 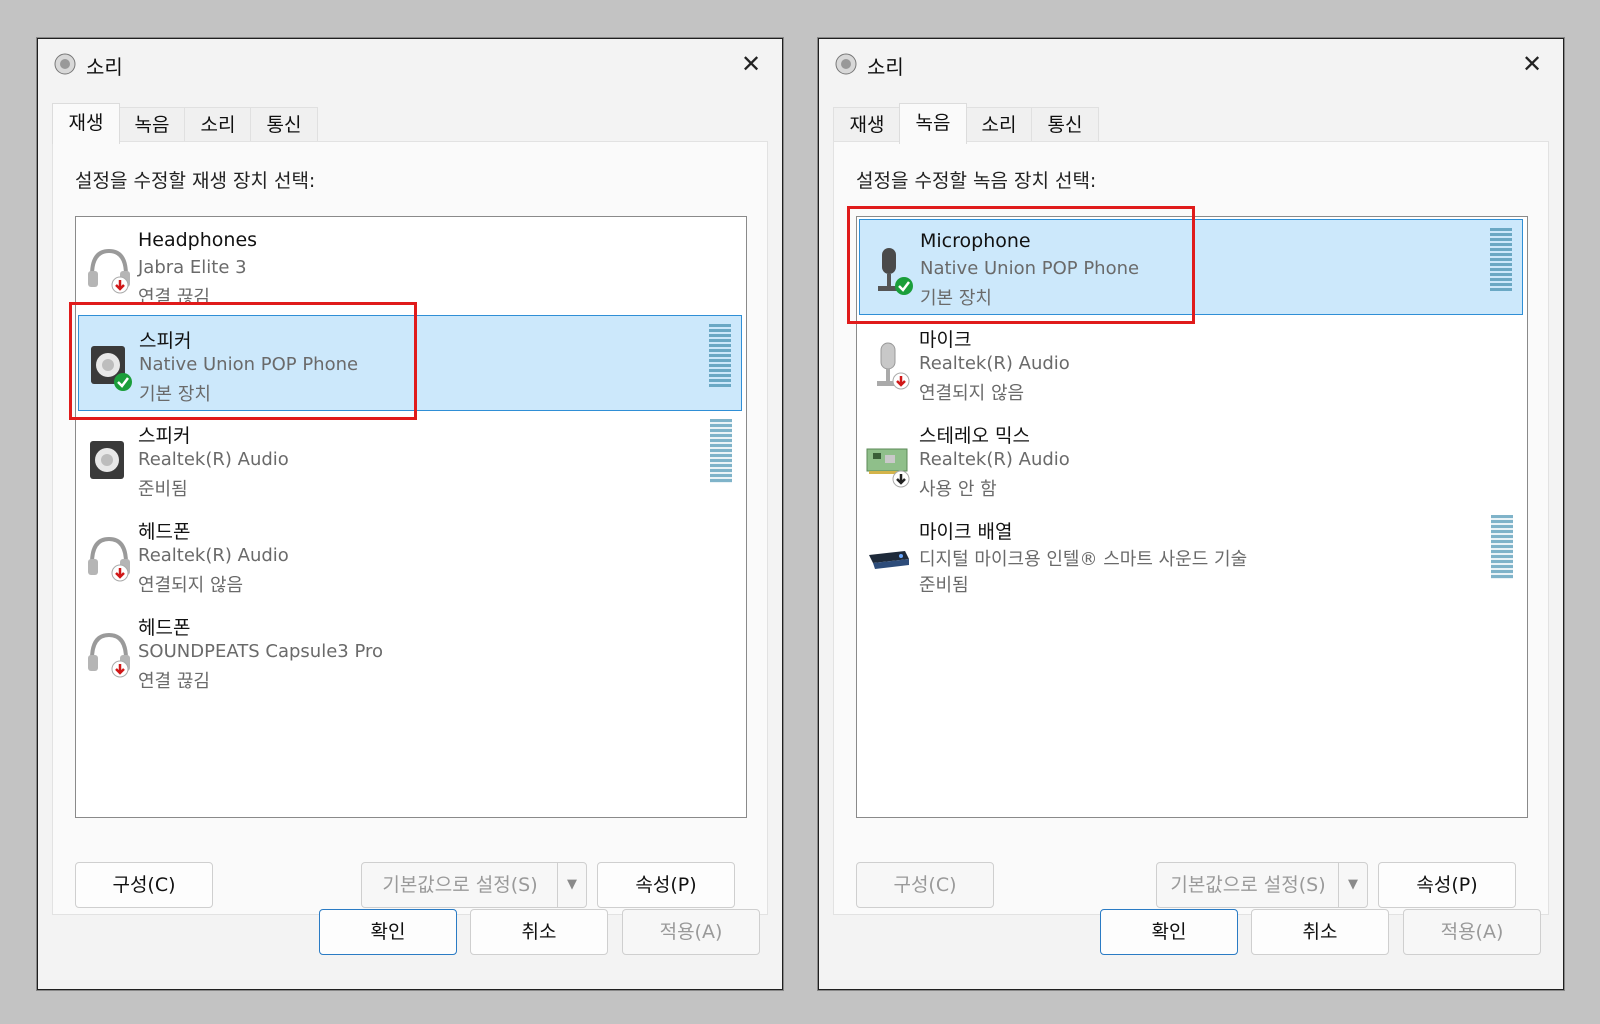 What do you see at coordinates (260, 651) in the screenshot?
I see `device-description: SOUNDPEATS Capsule3 Pro` at bounding box center [260, 651].